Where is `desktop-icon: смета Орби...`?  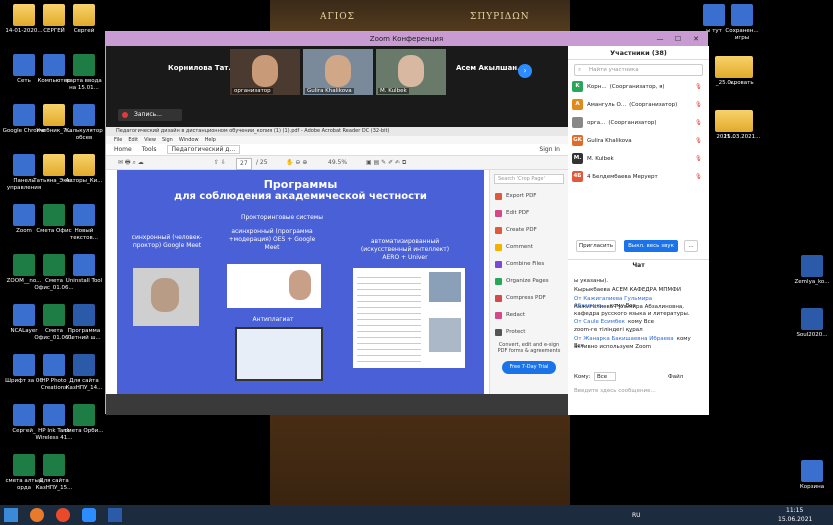 desktop-icon: смета Орби... is located at coordinates (84, 419).